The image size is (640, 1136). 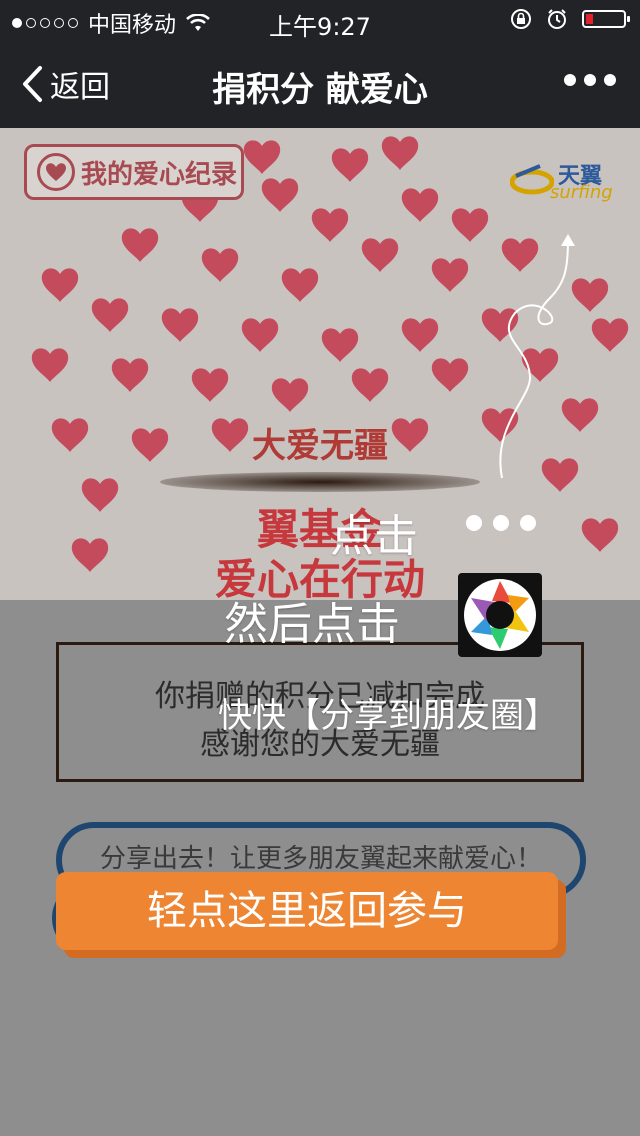 What do you see at coordinates (56, 172) in the screenshot?
I see `heart-icon` at bounding box center [56, 172].